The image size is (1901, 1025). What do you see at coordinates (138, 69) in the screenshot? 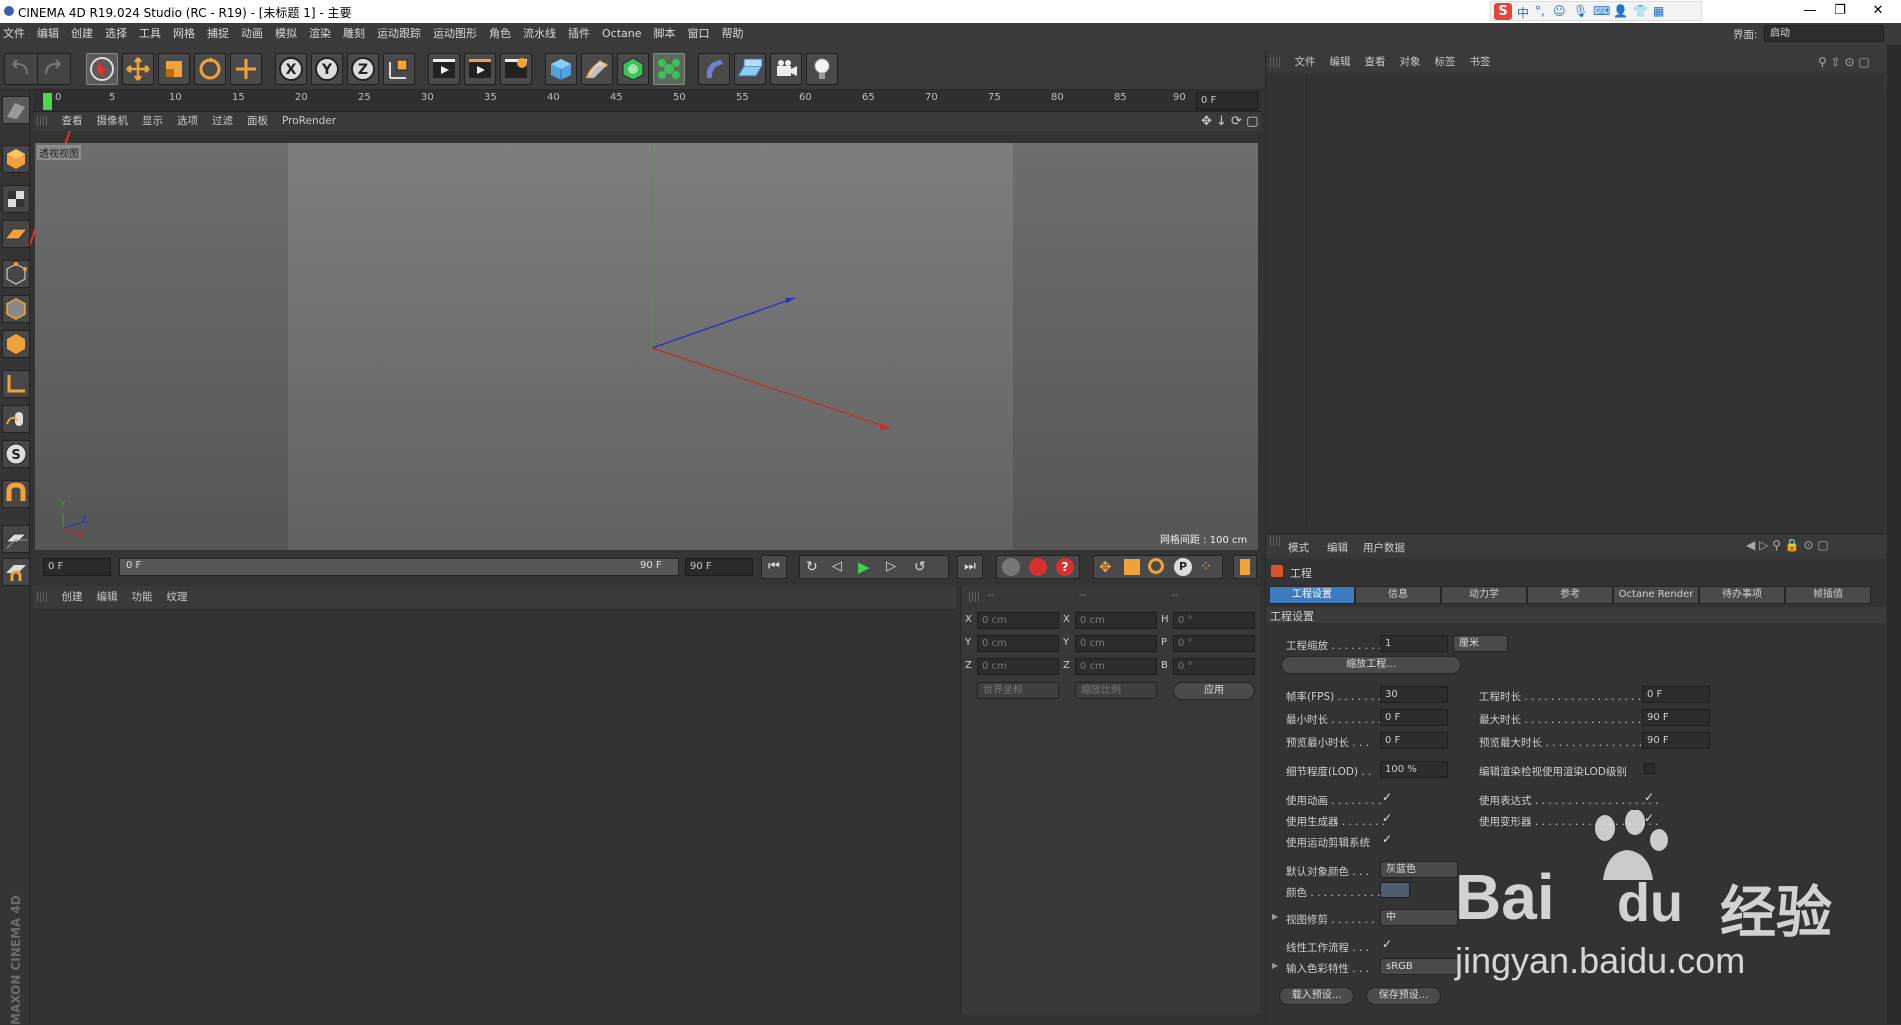
I see `move-tool-icon` at bounding box center [138, 69].